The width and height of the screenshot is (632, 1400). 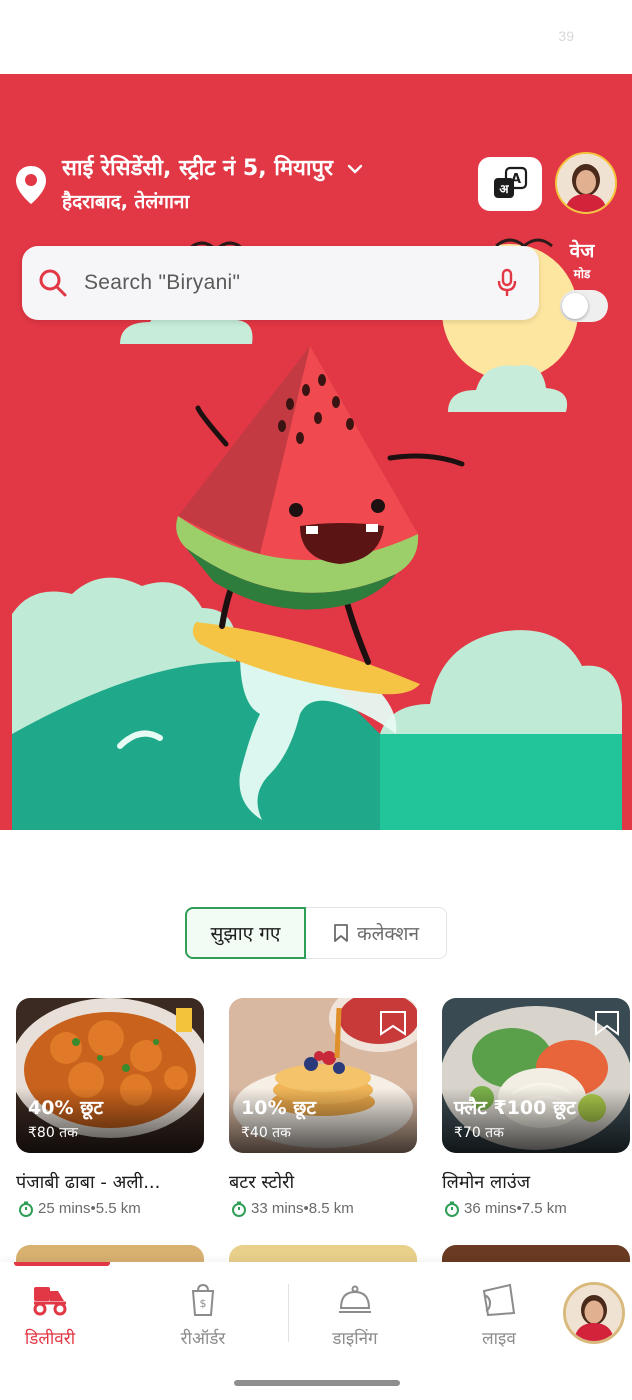 I want to click on tab-suggested: सुझाए गए, so click(x=245, y=933).